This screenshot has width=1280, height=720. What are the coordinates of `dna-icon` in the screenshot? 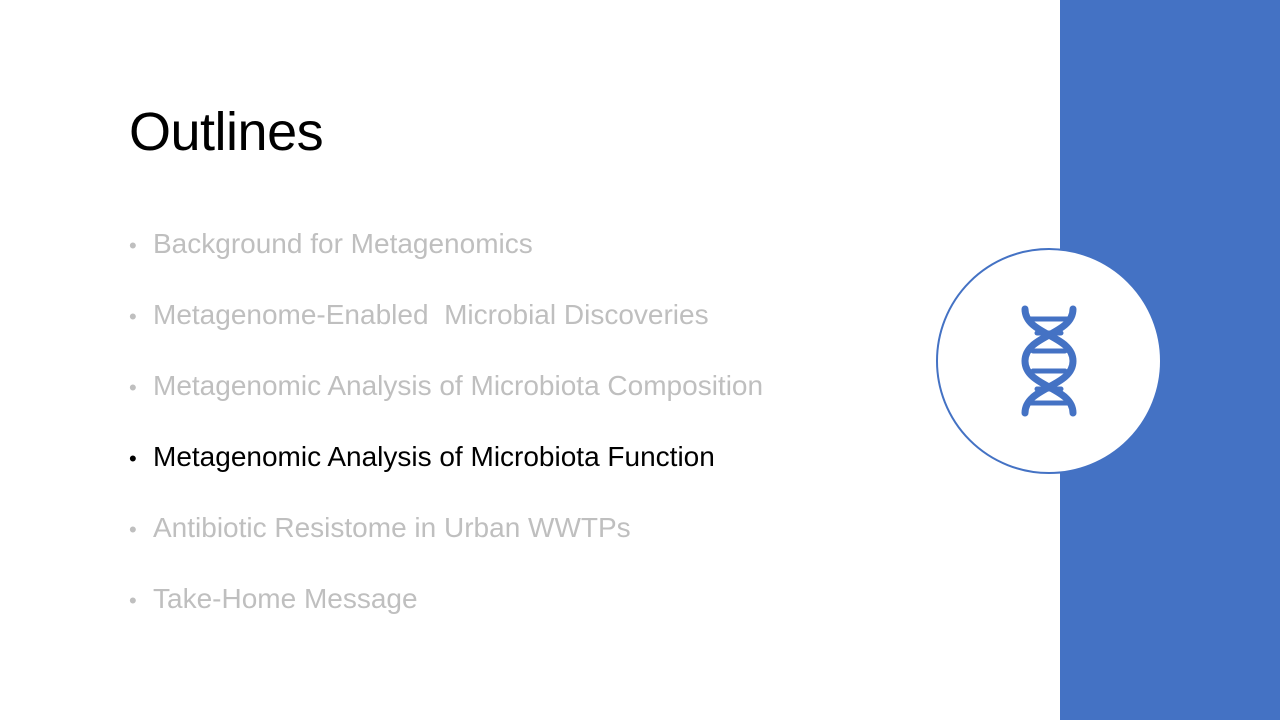 It's located at (1049, 361).